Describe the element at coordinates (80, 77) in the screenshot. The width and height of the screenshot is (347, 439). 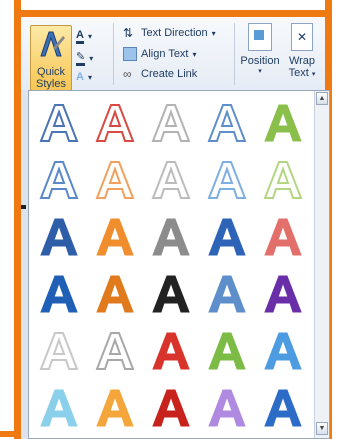
I see `text-effects-icon: A` at that location.